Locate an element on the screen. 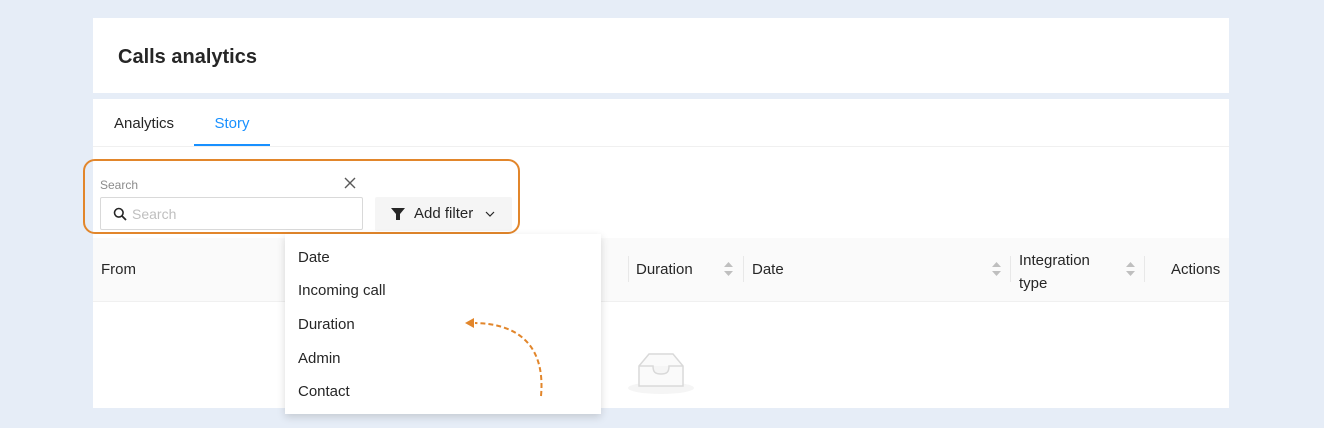 This screenshot has width=1324, height=428. column-header-duration: Duration is located at coordinates (664, 269).